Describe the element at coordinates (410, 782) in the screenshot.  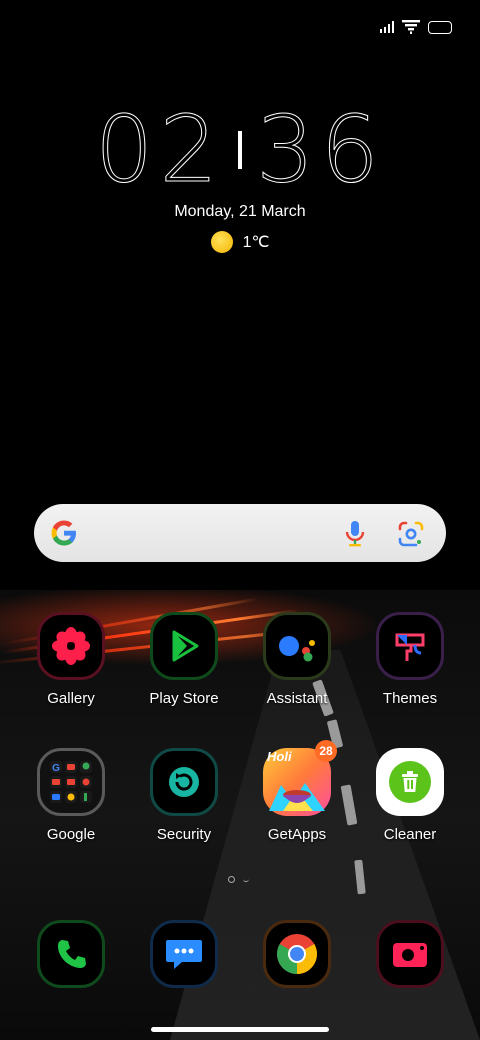
I see `trash-icon` at that location.